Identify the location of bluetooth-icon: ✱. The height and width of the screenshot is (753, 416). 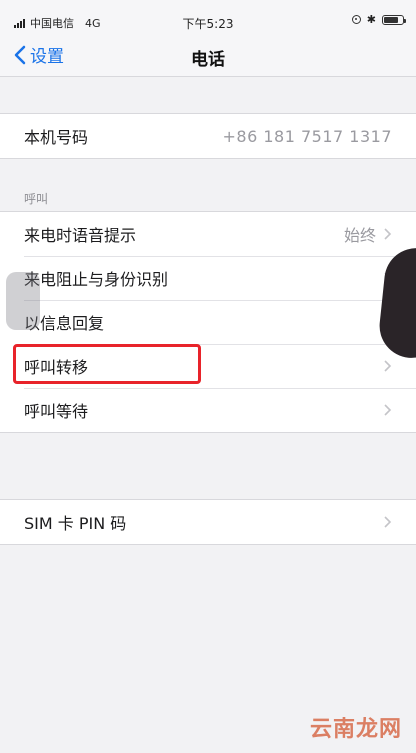
(371, 19).